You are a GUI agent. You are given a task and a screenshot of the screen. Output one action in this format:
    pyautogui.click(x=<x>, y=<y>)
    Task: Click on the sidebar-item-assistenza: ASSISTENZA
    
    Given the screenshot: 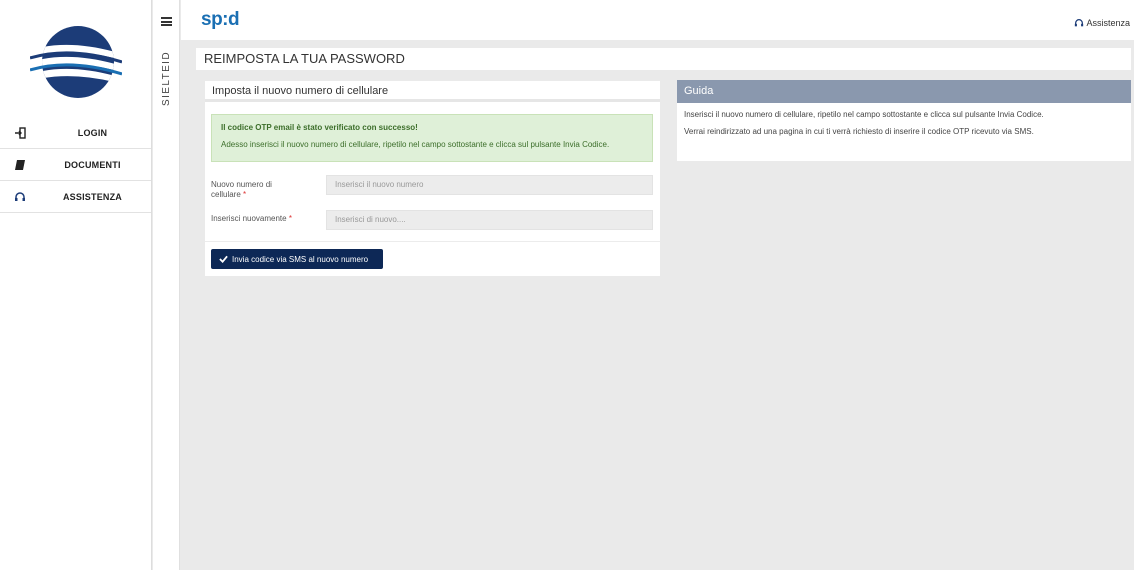 What is the action you would take?
    pyautogui.click(x=75, y=197)
    